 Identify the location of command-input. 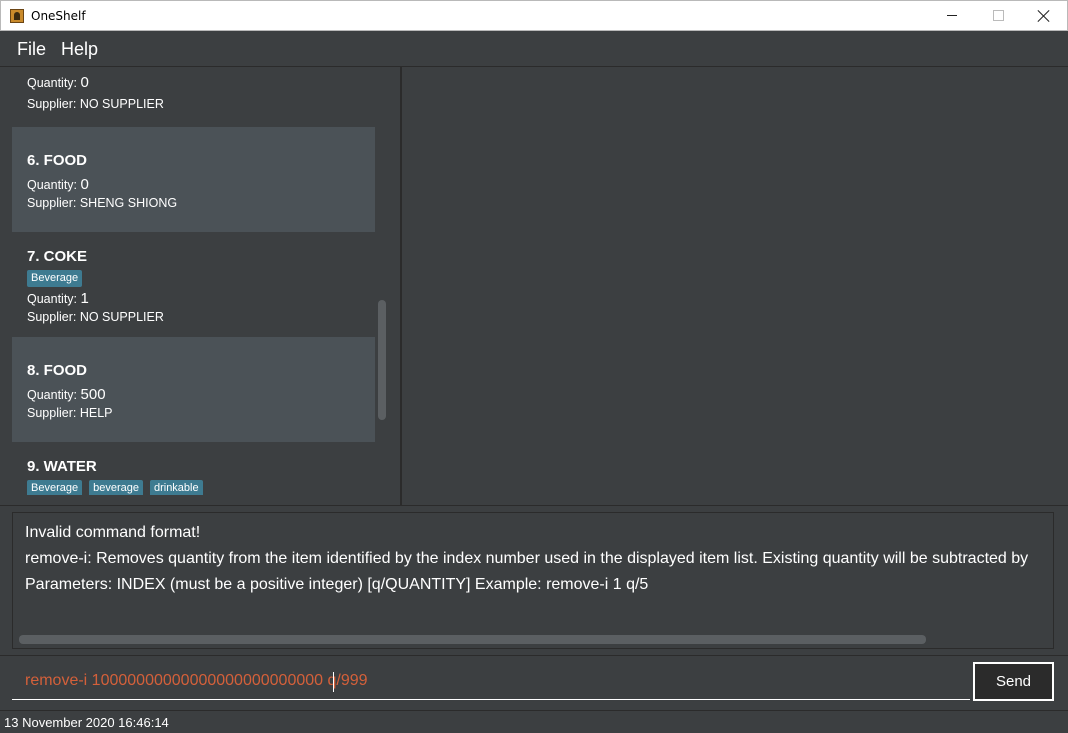
(491, 681).